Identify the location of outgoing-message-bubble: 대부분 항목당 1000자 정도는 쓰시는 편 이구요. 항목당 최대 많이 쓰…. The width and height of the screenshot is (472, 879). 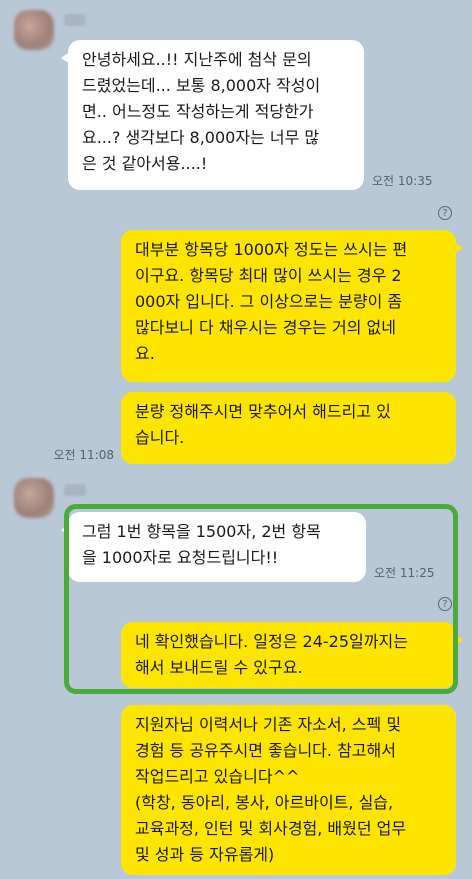
(292, 306).